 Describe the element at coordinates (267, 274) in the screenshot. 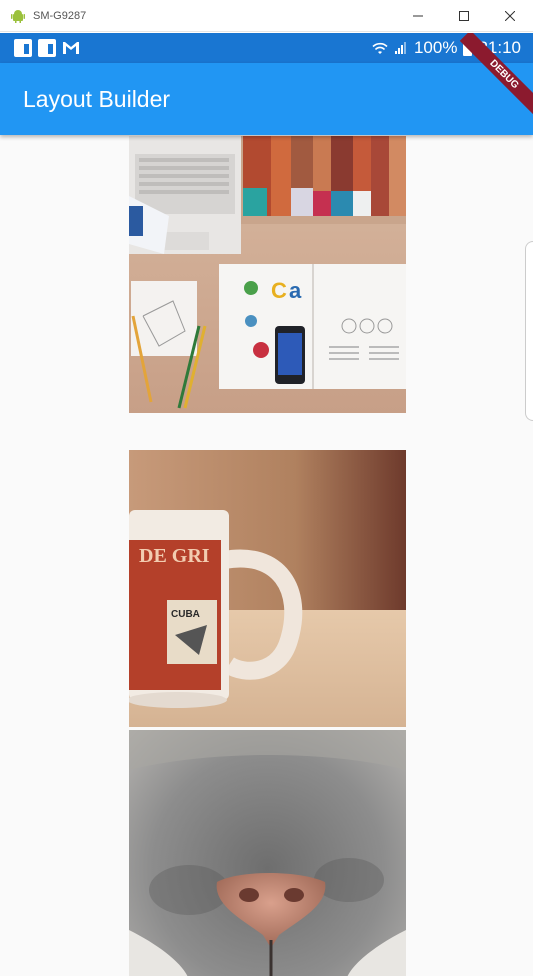

I see `desk-workspace-photo: C a` at that location.